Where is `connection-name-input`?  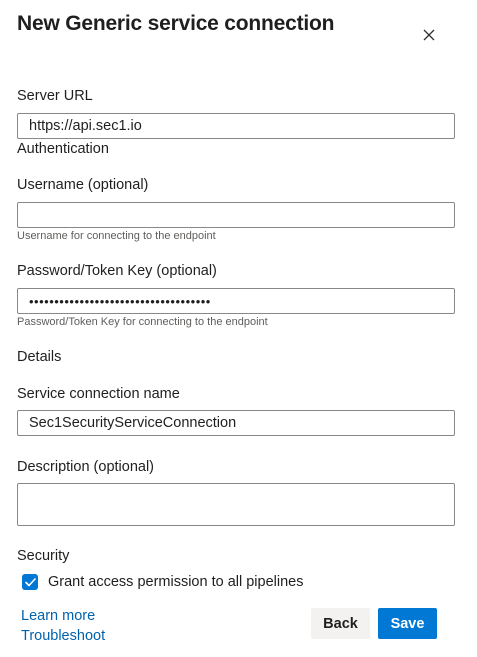
connection-name-input is located at coordinates (236, 423).